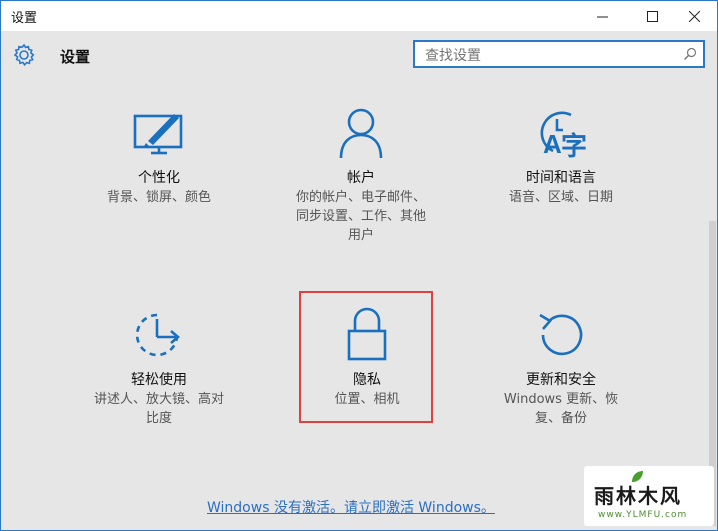  I want to click on tile-desc-line: 用户, so click(360, 235).